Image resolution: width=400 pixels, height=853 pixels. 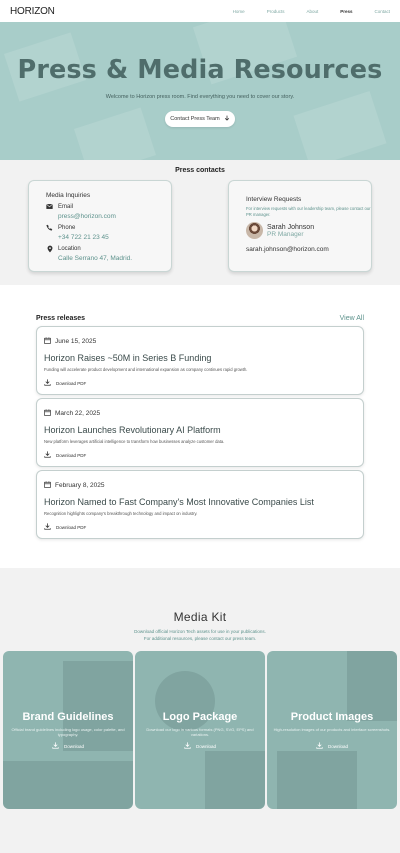 What do you see at coordinates (69, 248) in the screenshot?
I see `location-label: Location` at bounding box center [69, 248].